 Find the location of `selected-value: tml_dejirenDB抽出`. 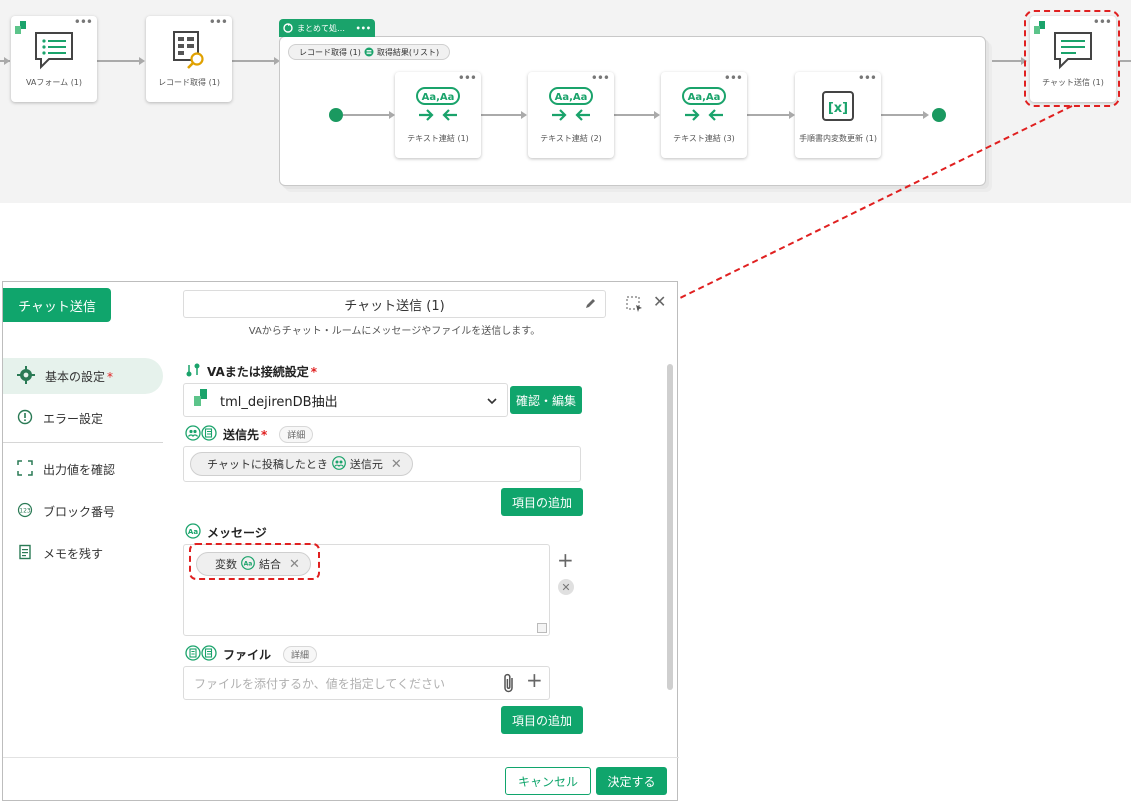

selected-value: tml_dejirenDB抽出 is located at coordinates (279, 402).